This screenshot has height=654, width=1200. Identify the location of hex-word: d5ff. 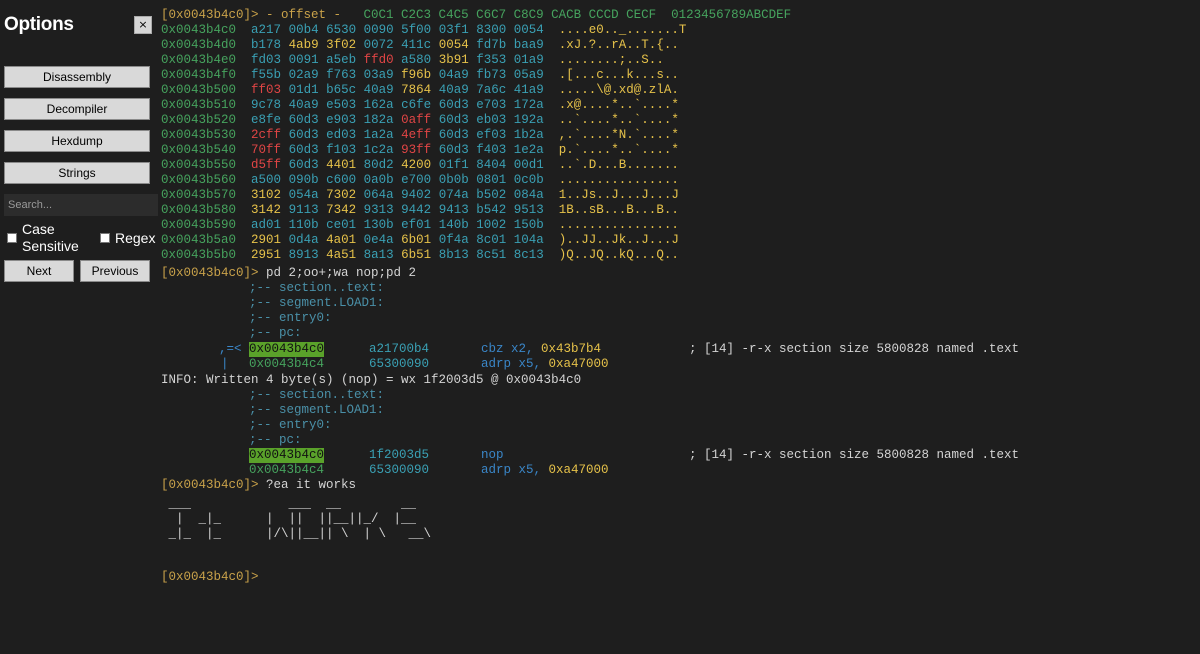
(266, 165).